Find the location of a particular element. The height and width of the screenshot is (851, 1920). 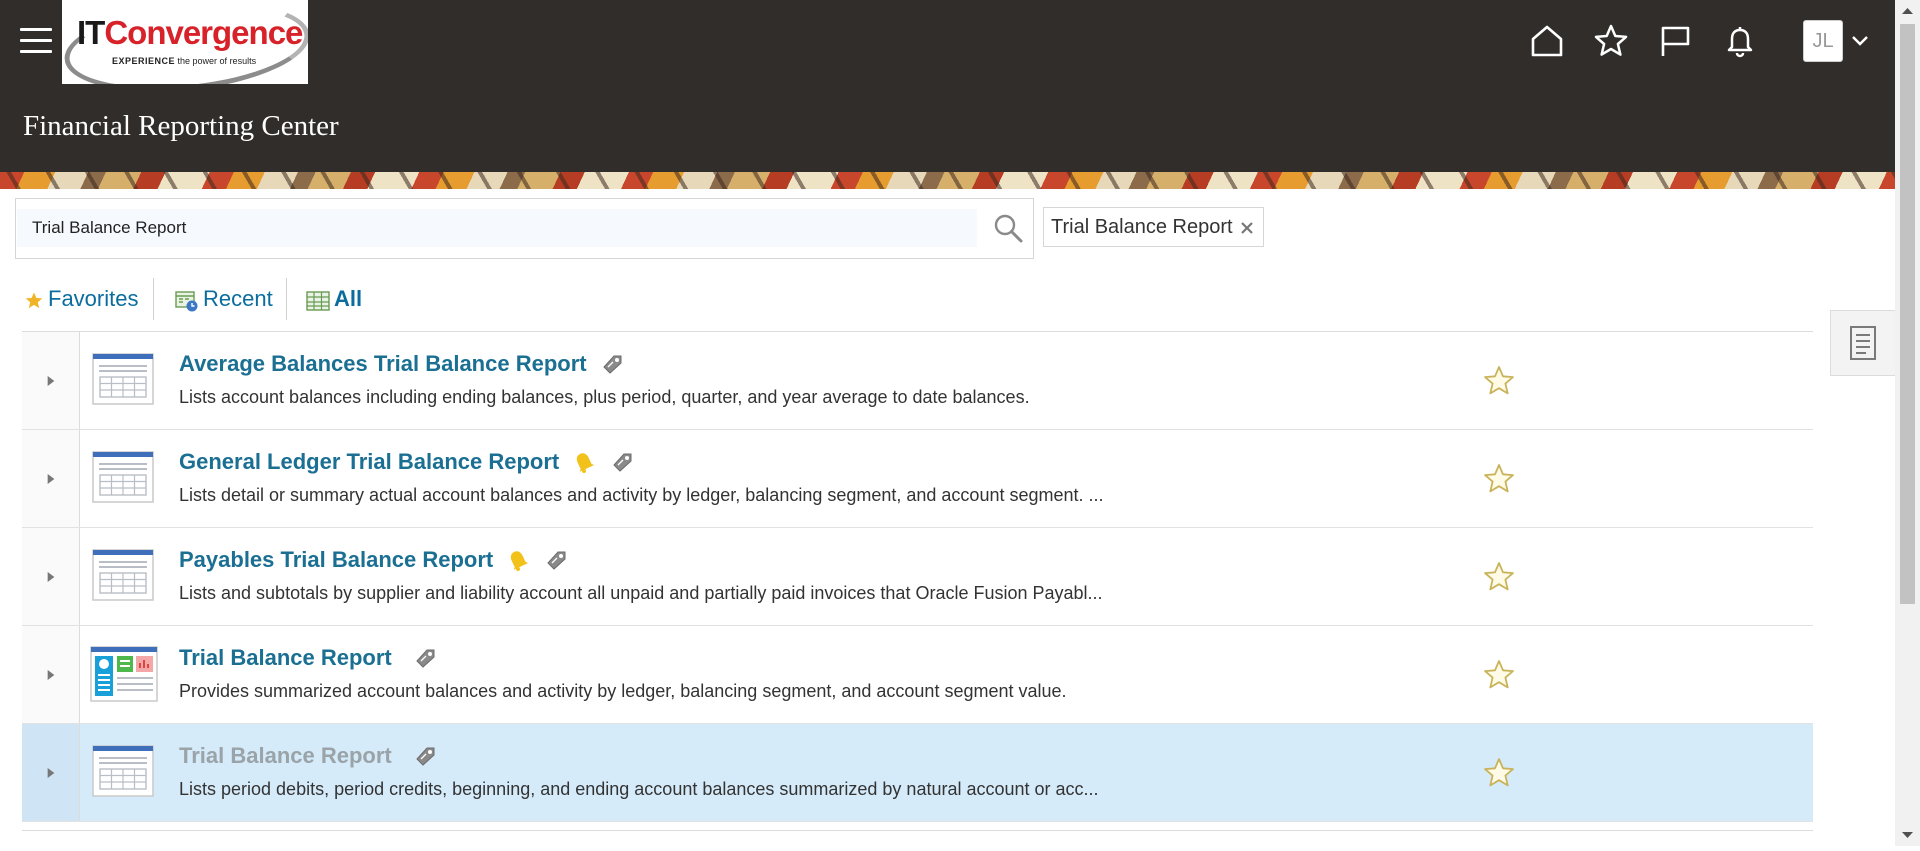

user-initials: JL is located at coordinates (1823, 40).